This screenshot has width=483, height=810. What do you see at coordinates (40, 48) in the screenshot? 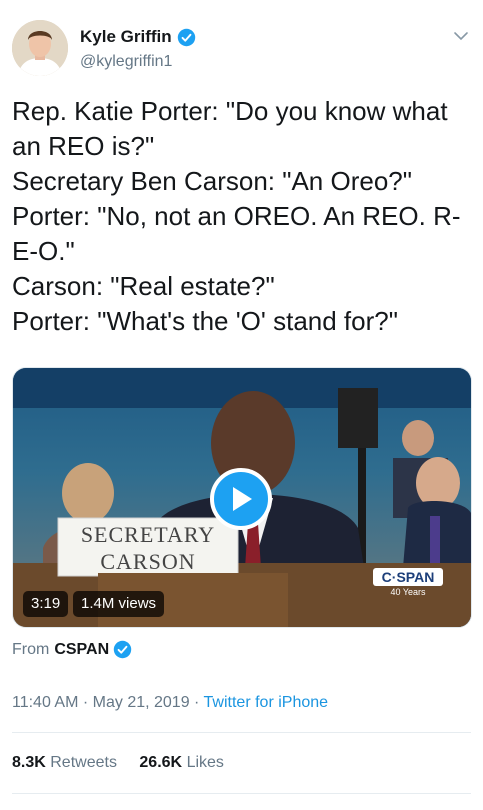
I see `avatar` at bounding box center [40, 48].